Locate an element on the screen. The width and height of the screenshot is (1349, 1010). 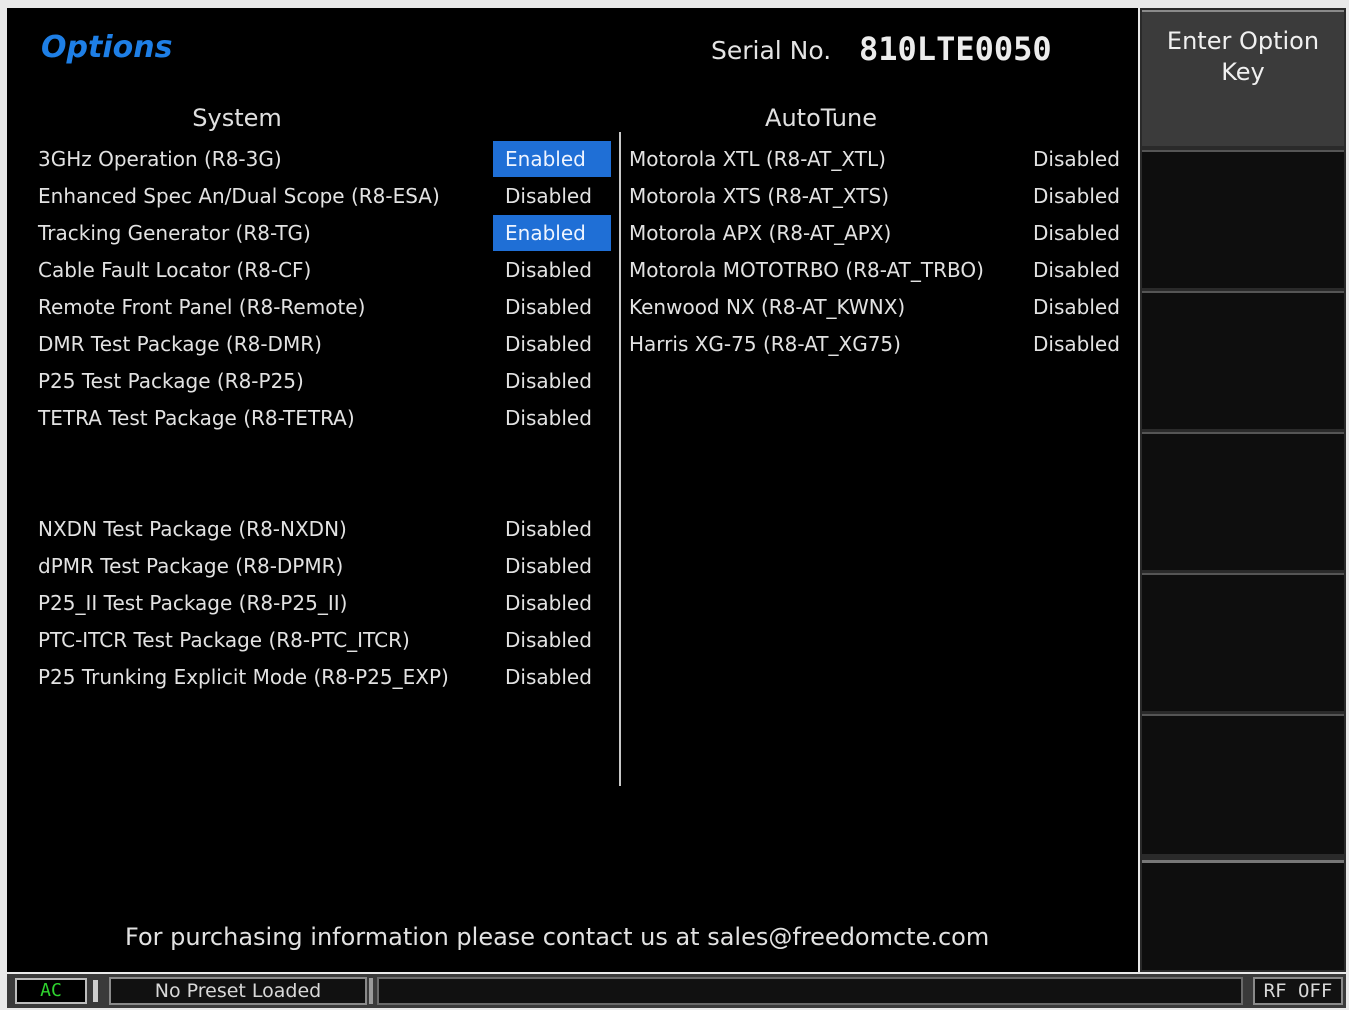
option-name: Tracking Generator (R8-TG) is located at coordinates (174, 233).